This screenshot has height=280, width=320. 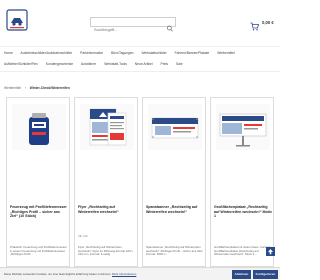 What do you see at coordinates (144, 64) in the screenshot?
I see `nav-item-neue-artikel: Neue Artikel` at bounding box center [144, 64].